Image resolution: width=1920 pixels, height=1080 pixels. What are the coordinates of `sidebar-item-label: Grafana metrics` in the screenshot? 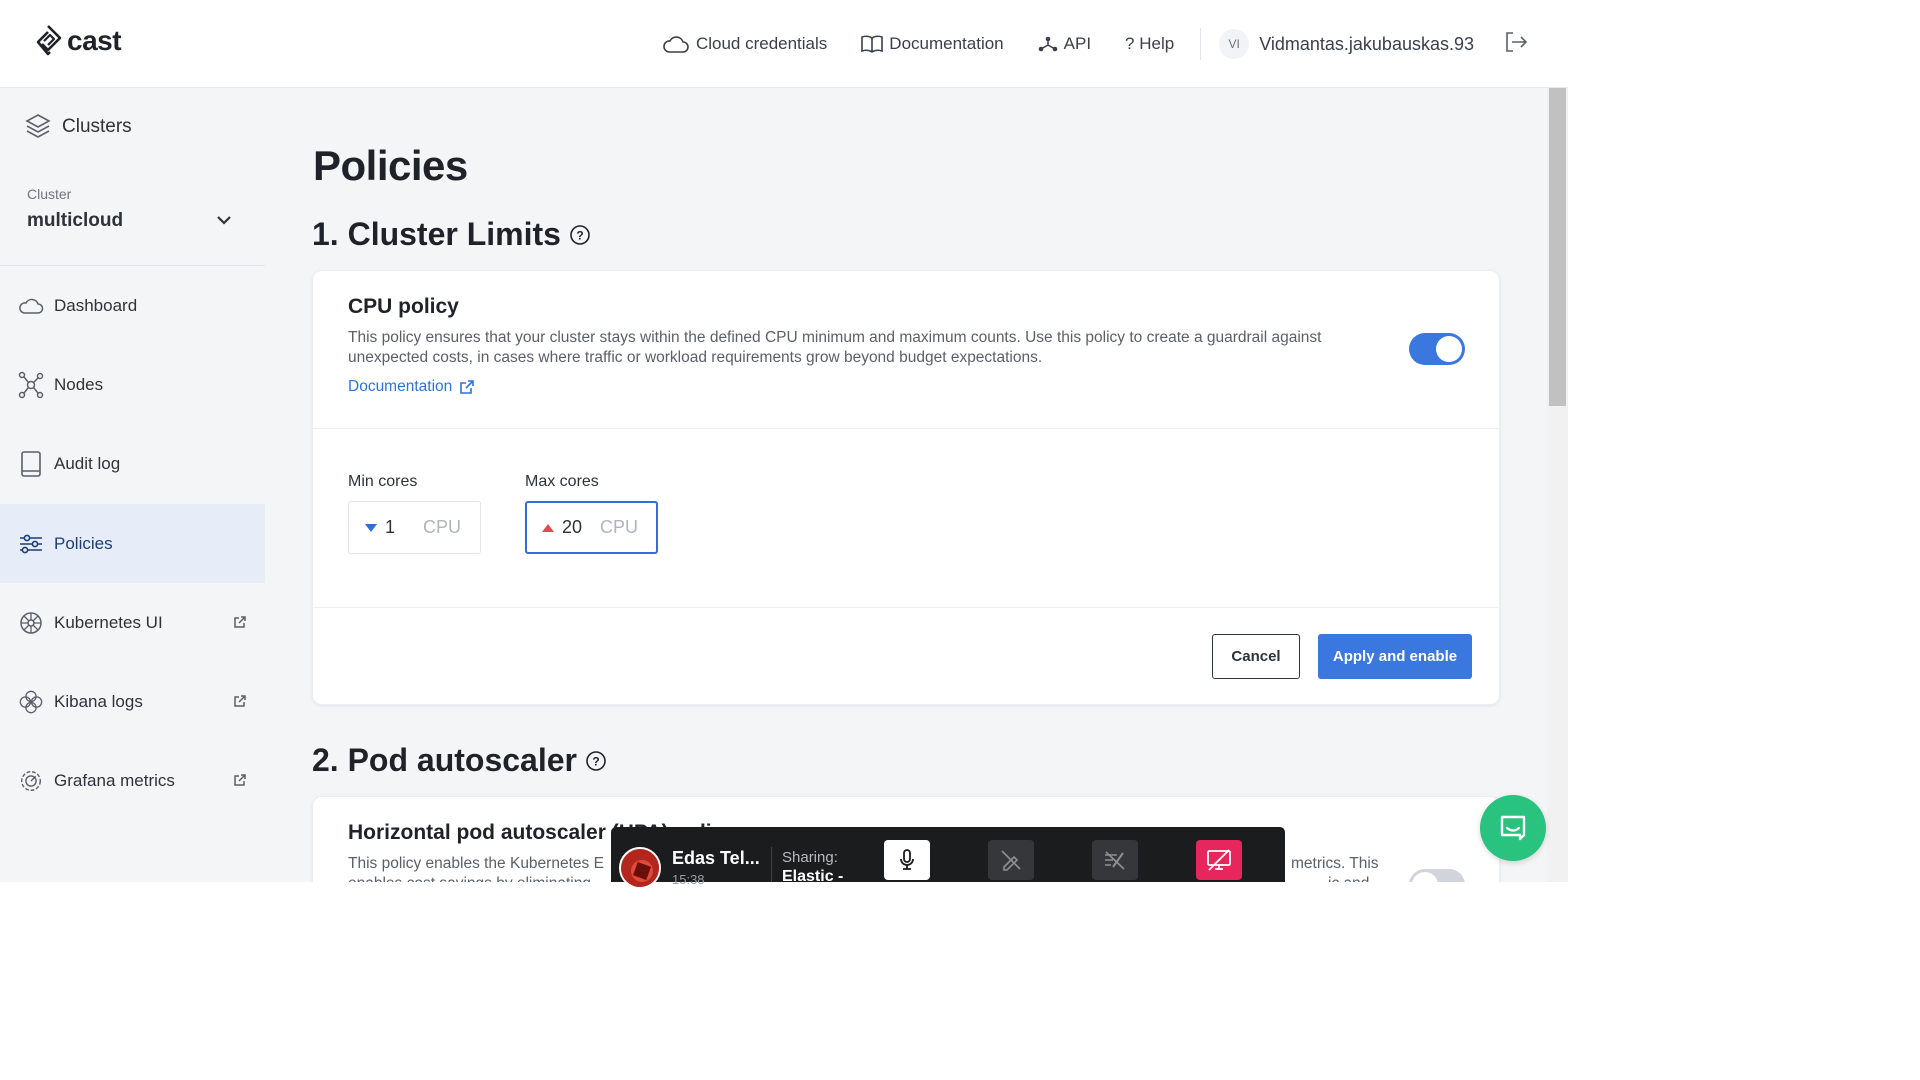 It's located at (114, 780).